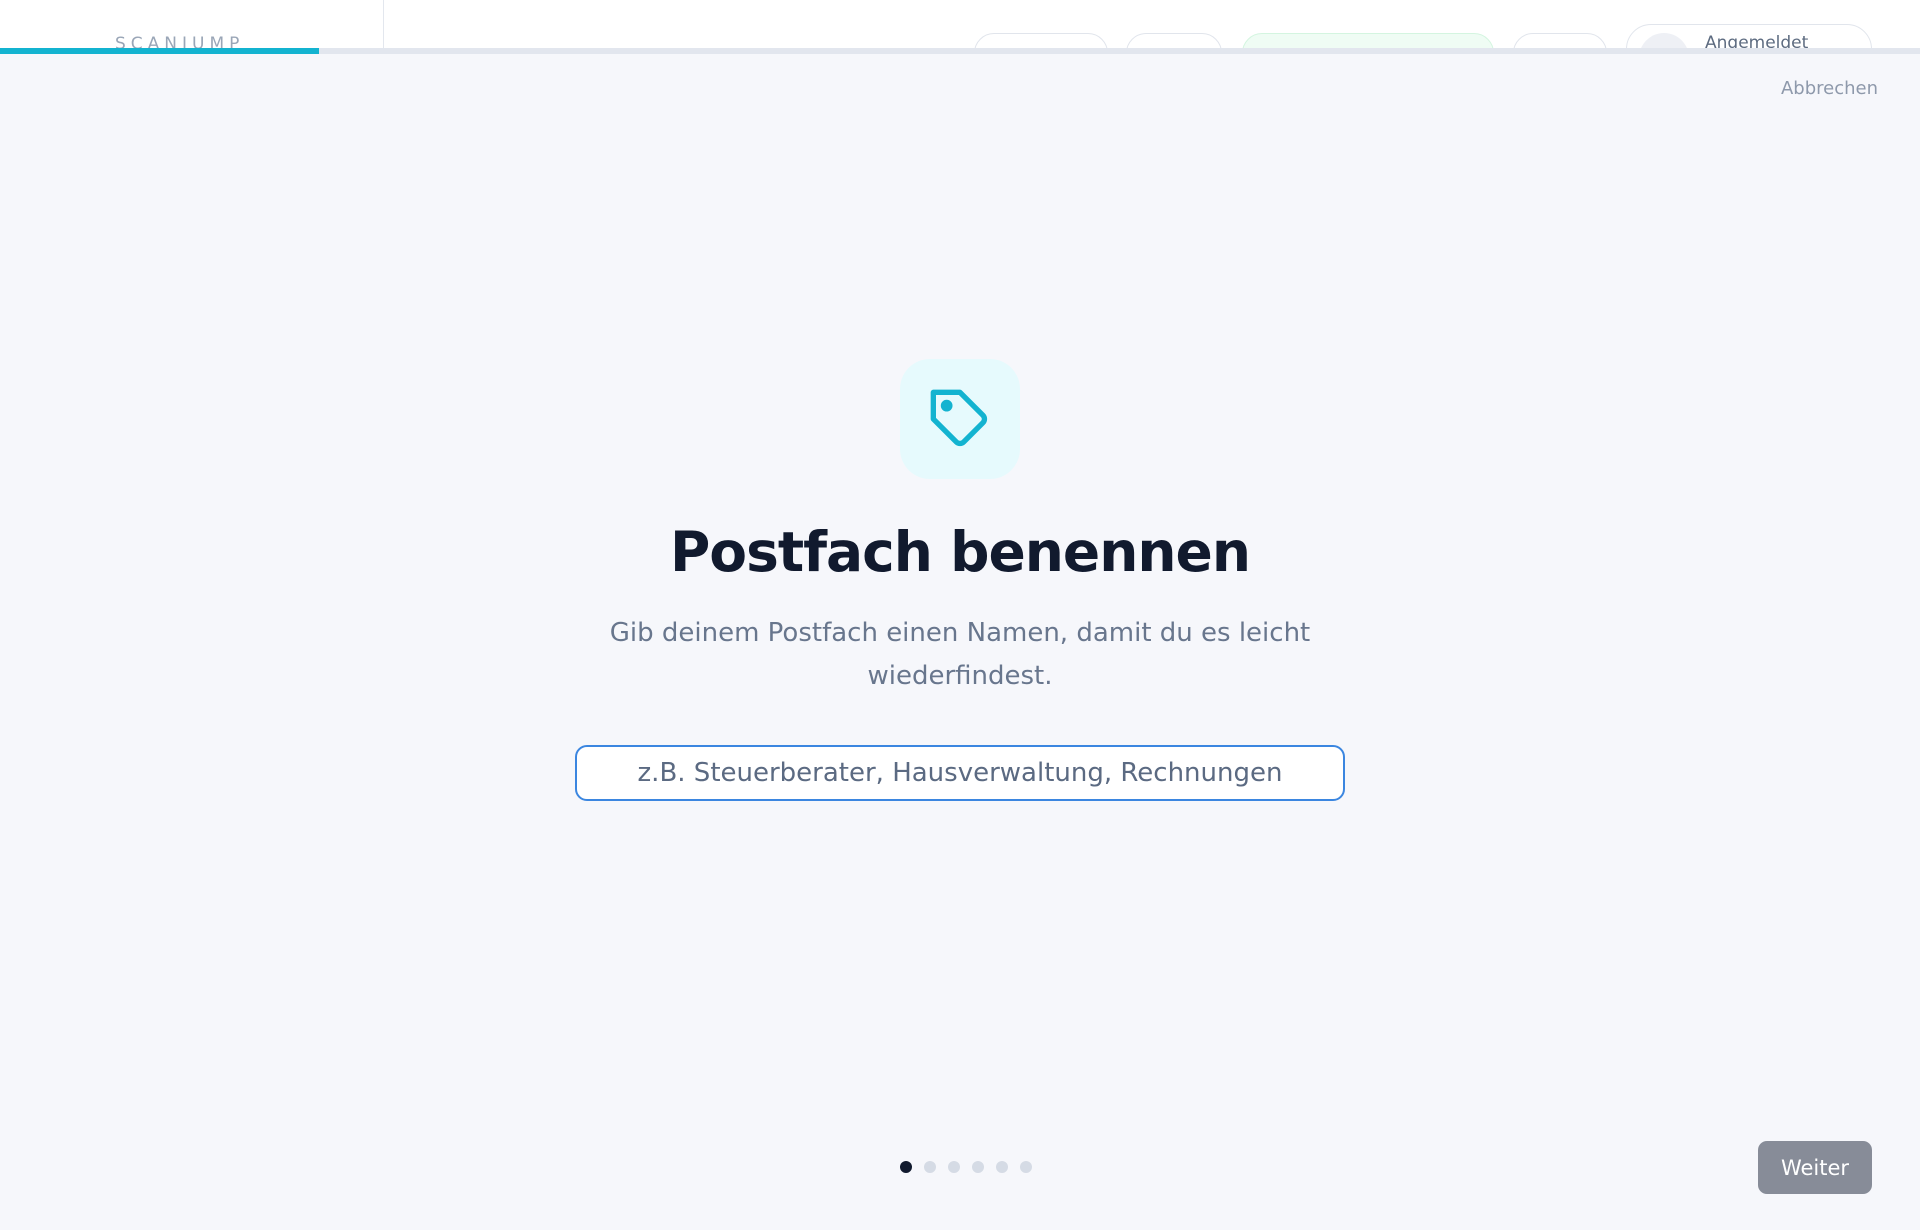  What do you see at coordinates (960, 552) in the screenshot?
I see `page-title: Postfach benennen` at bounding box center [960, 552].